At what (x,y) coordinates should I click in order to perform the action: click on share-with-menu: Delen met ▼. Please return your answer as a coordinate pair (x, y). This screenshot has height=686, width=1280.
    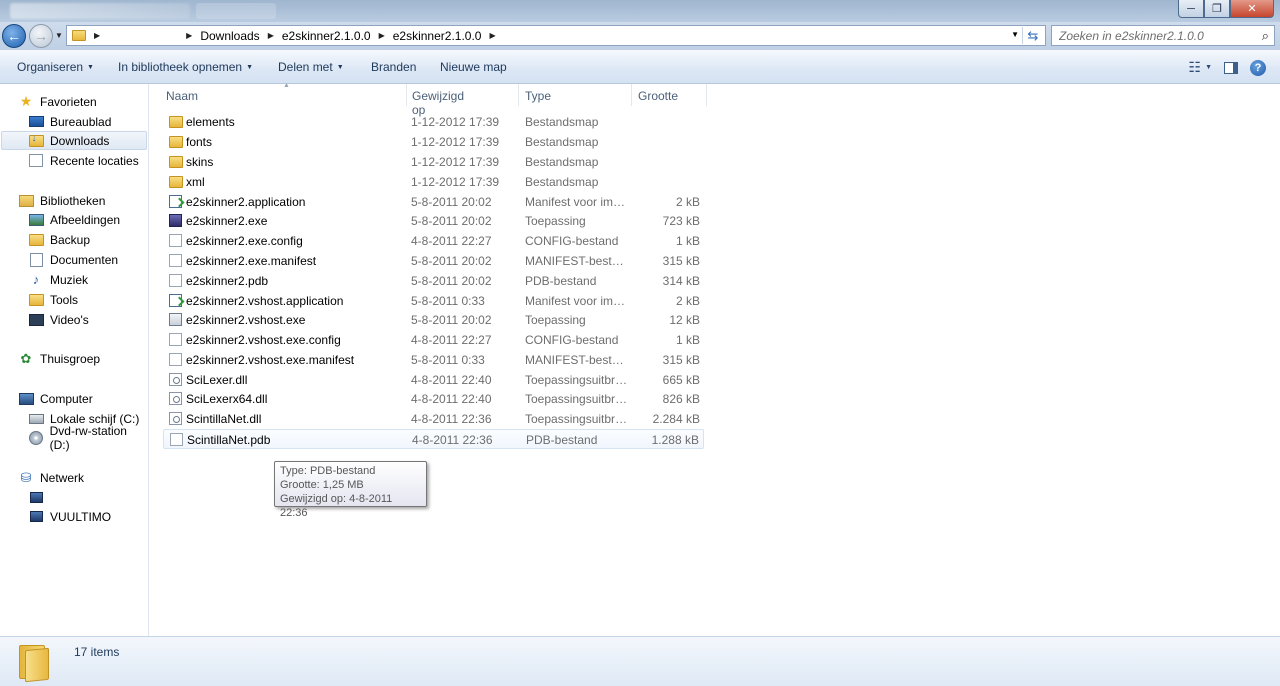
    Looking at the image, I should click on (311, 67).